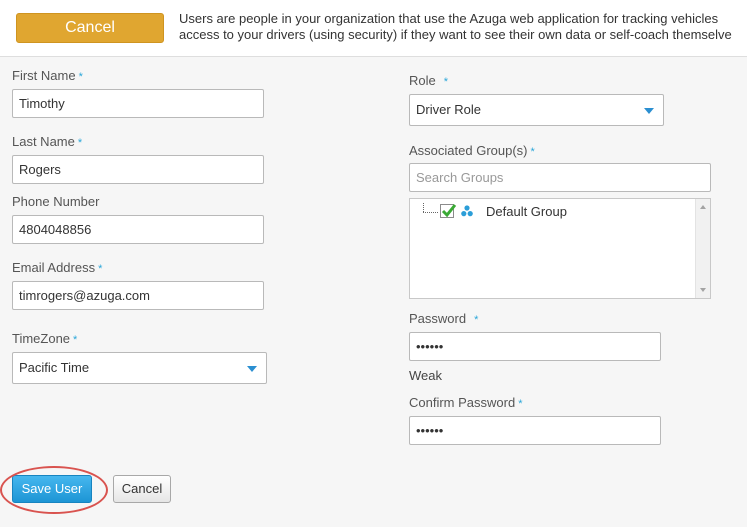  Describe the element at coordinates (142, 489) in the screenshot. I see `cancel-button: Cancel` at that location.